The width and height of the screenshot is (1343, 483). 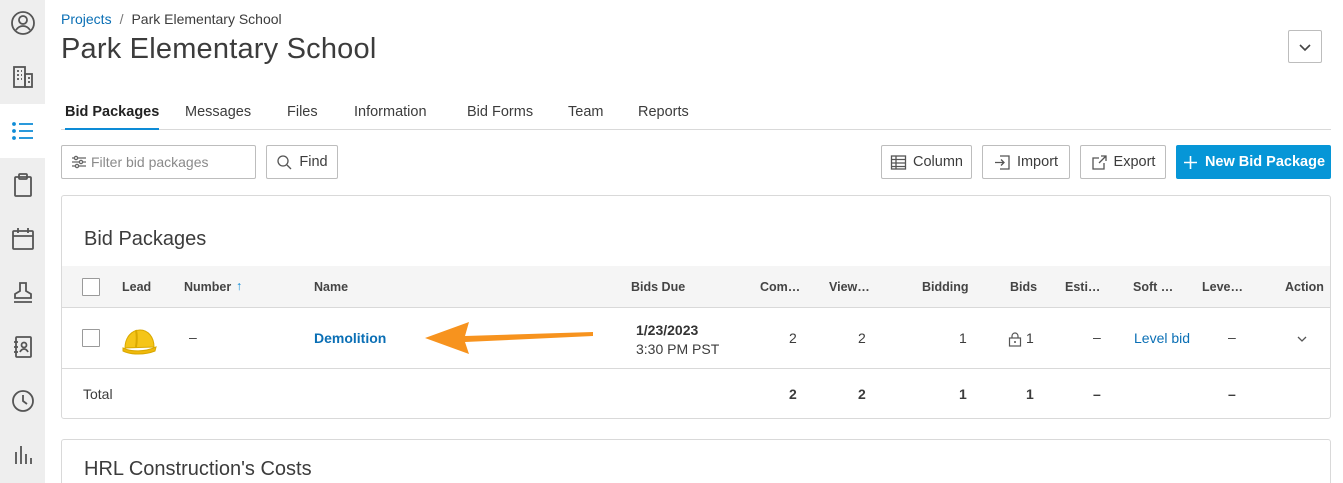 I want to click on sidebar-item-tasks, so click(x=22, y=185).